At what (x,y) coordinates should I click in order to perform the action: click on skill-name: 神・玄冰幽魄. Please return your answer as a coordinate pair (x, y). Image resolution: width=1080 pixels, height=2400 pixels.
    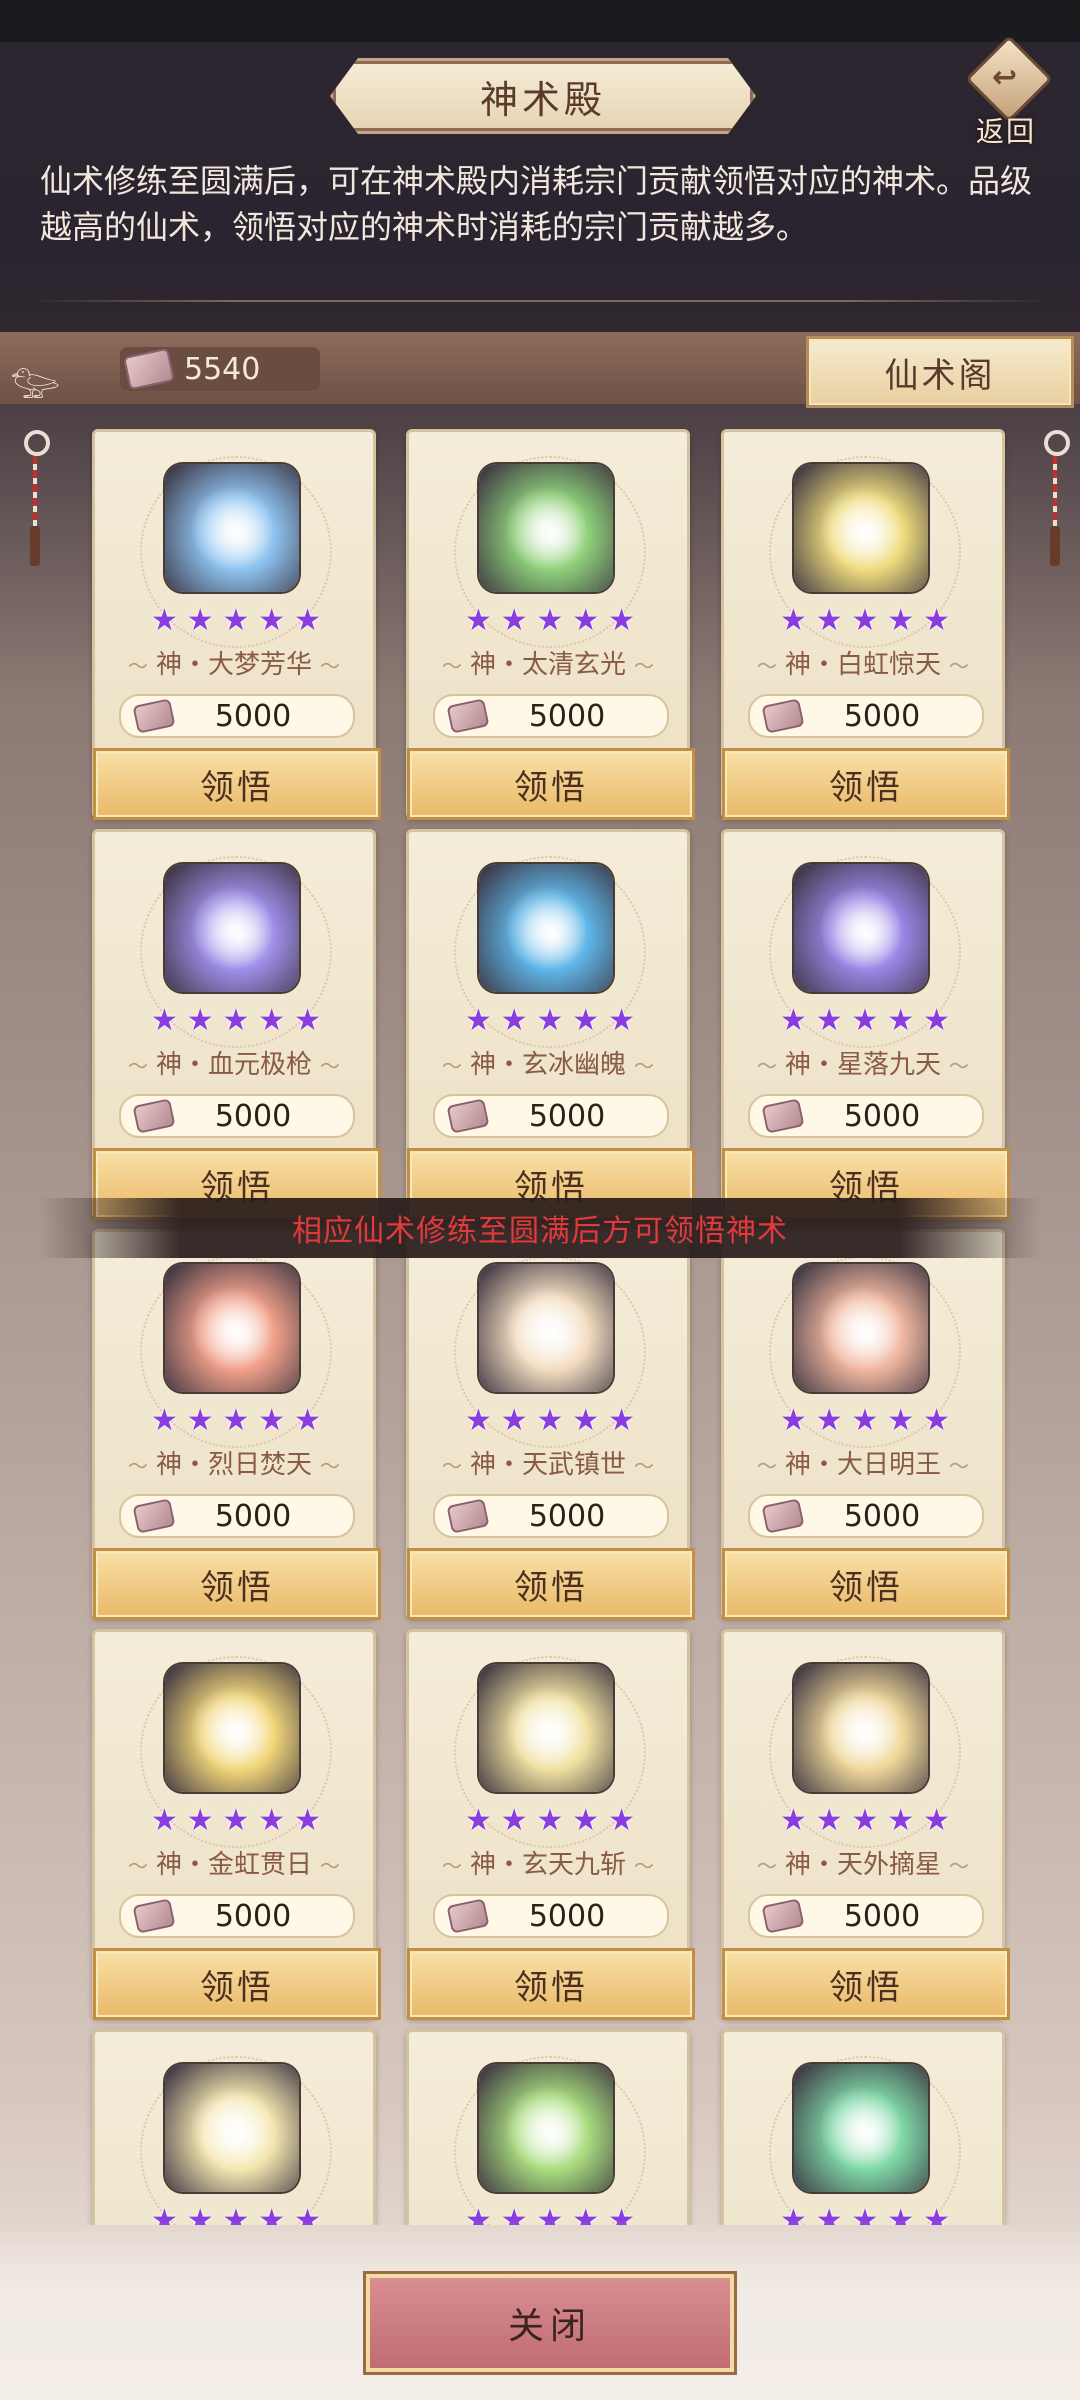
    Looking at the image, I should click on (548, 1062).